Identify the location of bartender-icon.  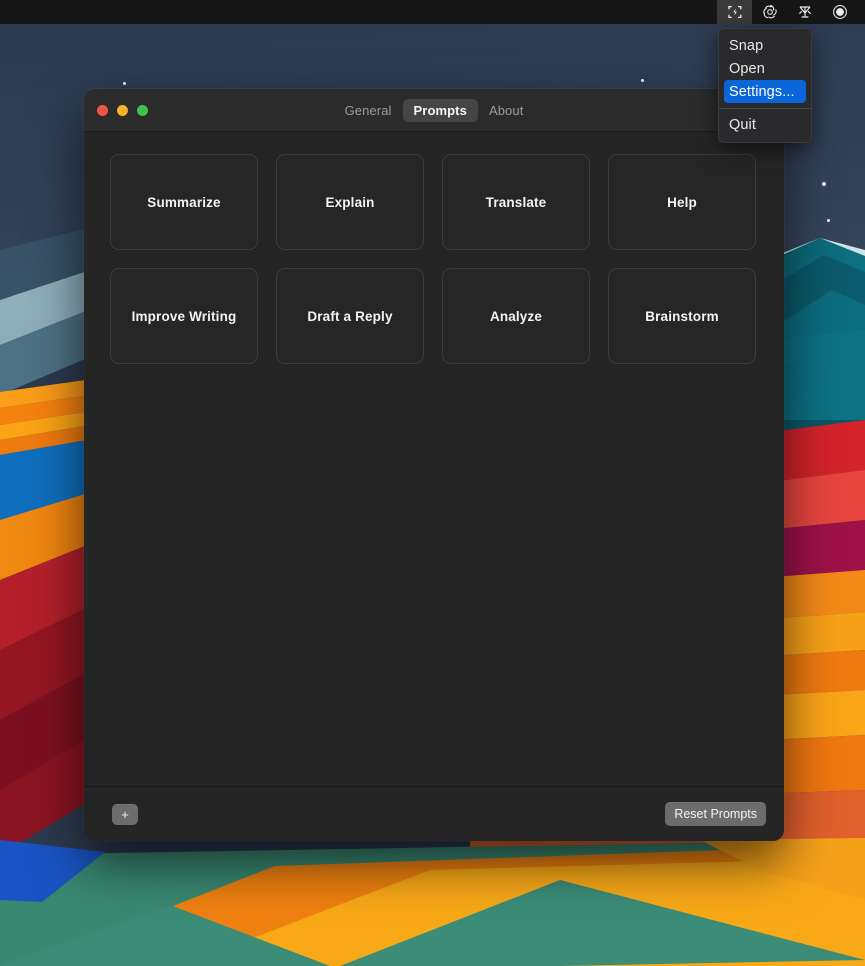
(804, 12).